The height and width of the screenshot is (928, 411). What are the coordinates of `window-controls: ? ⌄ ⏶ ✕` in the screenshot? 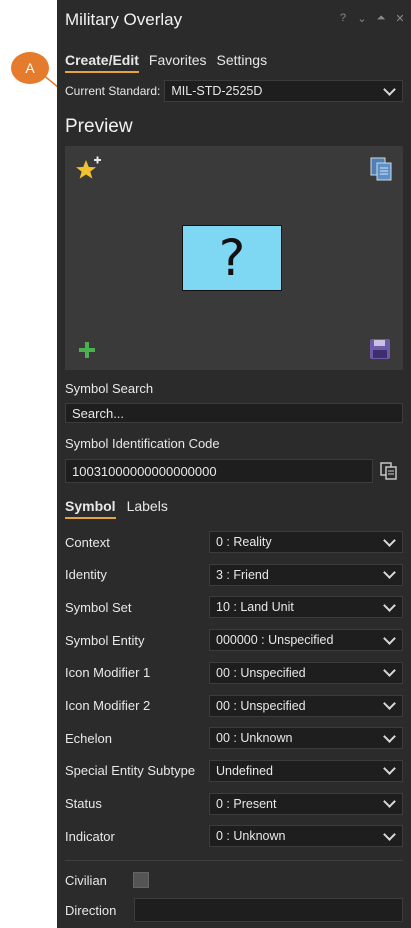 It's located at (371, 18).